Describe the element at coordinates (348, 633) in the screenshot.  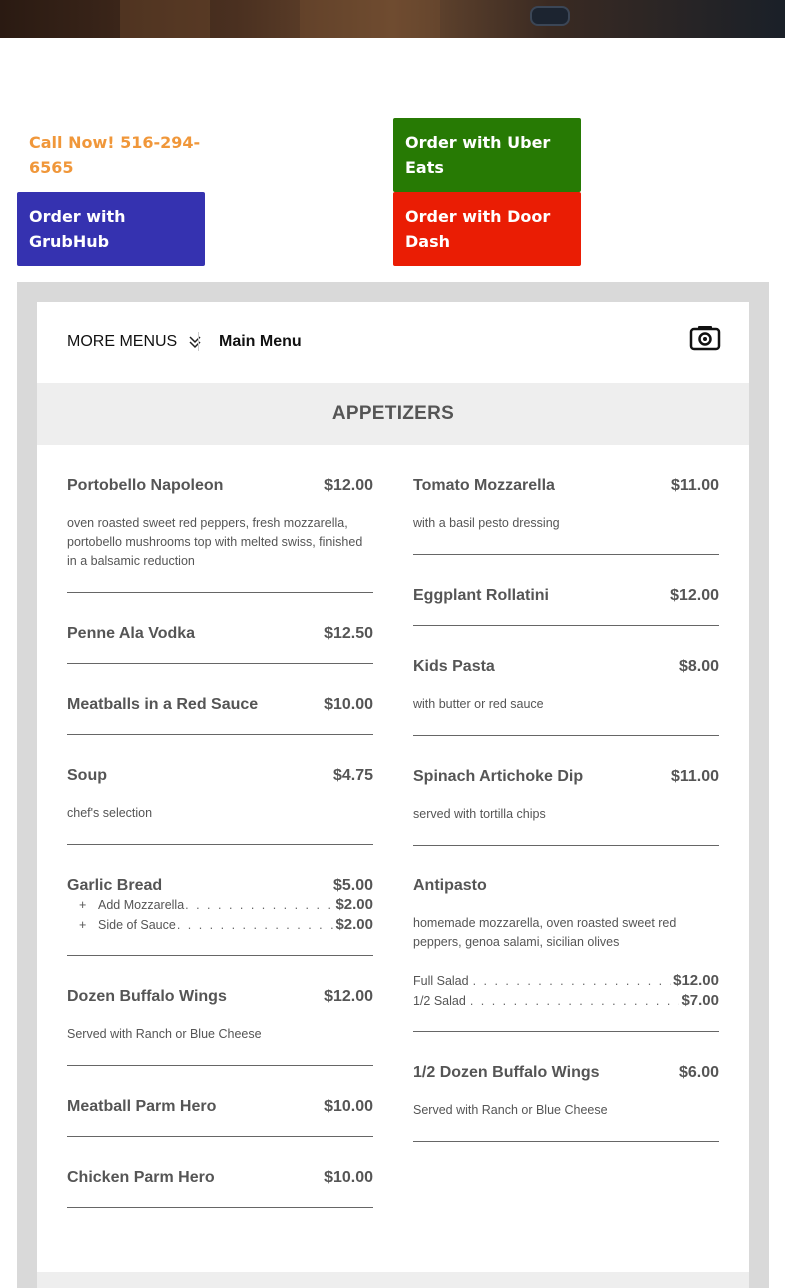
I see `item-price: $12.50` at that location.